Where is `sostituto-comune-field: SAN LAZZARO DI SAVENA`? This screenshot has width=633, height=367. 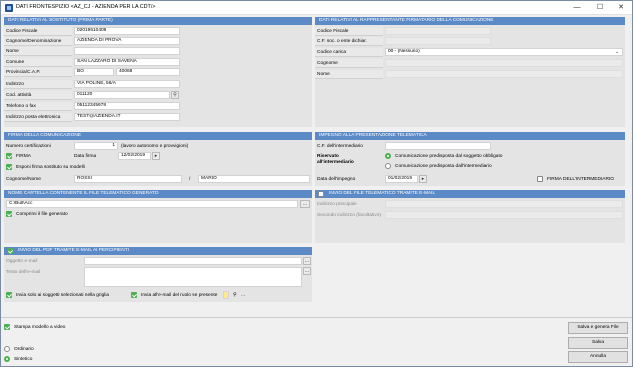
sostituto-comune-field: SAN LAZZARO DI SAVENA is located at coordinates (127, 62).